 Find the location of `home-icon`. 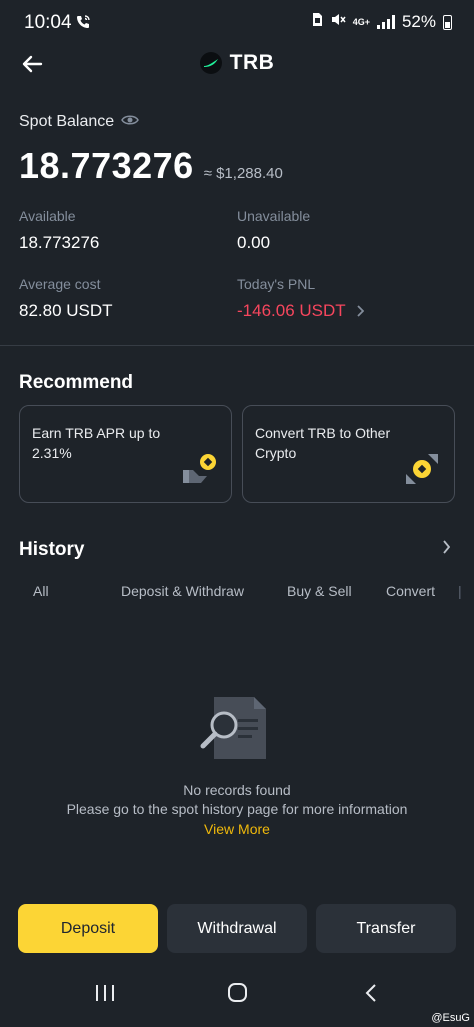

home-icon is located at coordinates (237, 993).